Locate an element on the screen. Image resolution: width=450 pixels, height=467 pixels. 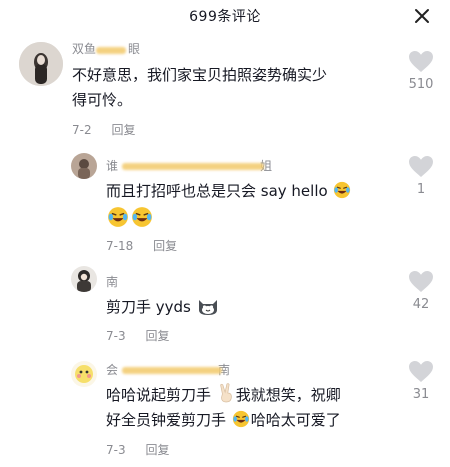
victory-hand-emoji is located at coordinates (226, 393).